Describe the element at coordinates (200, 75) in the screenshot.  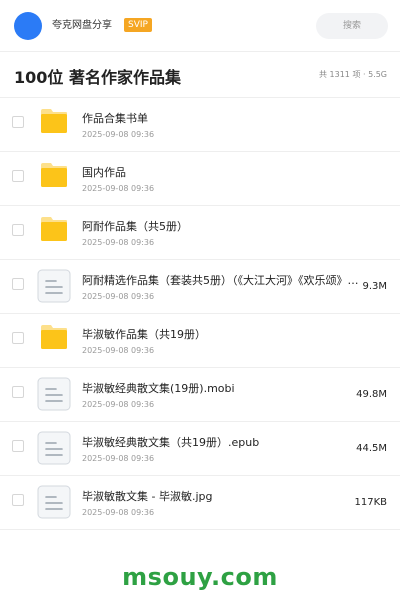
I see `folder-header: 100位 著名作家作品集 共 1311 项 · 5.5G` at that location.